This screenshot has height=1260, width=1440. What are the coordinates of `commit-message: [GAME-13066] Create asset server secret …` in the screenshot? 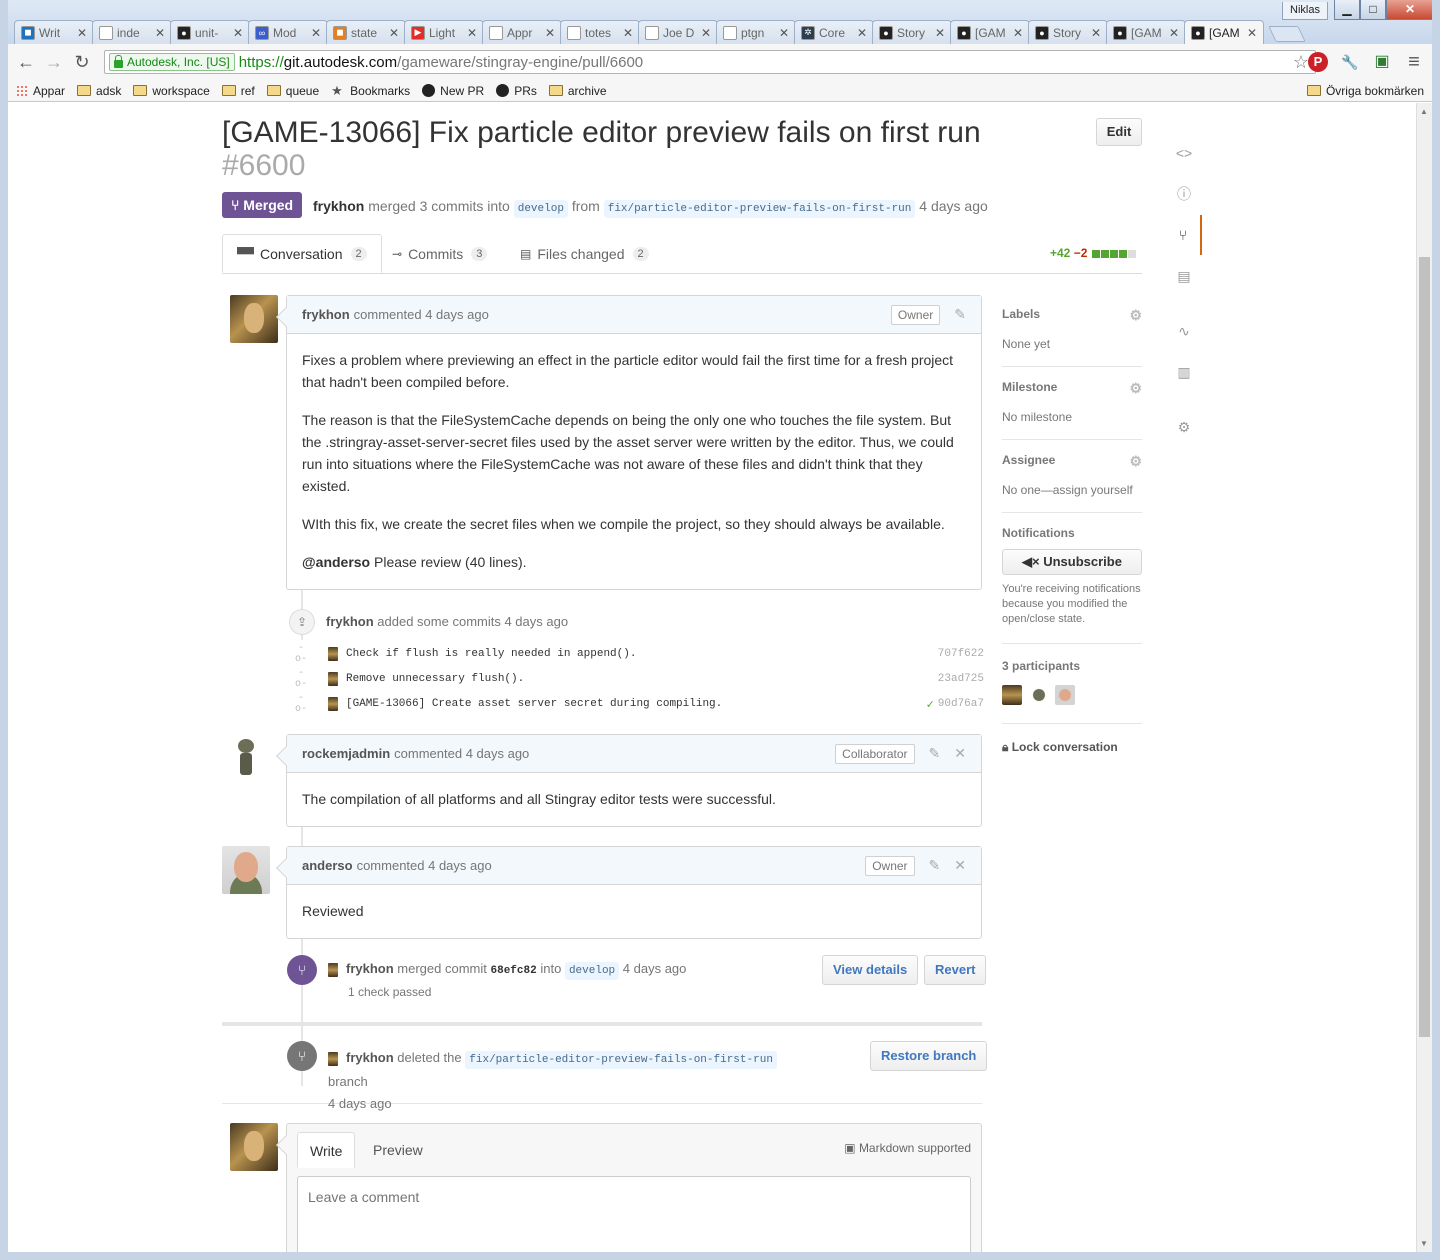 It's located at (636, 704).